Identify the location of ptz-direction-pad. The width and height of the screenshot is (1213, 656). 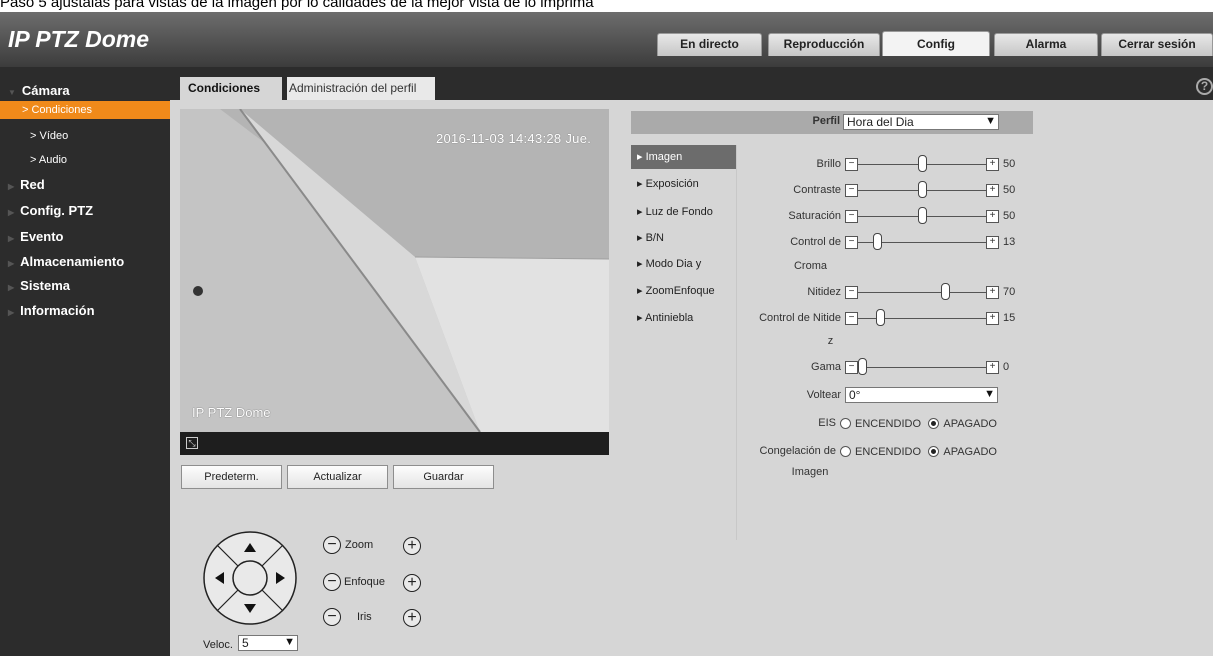
(250, 578).